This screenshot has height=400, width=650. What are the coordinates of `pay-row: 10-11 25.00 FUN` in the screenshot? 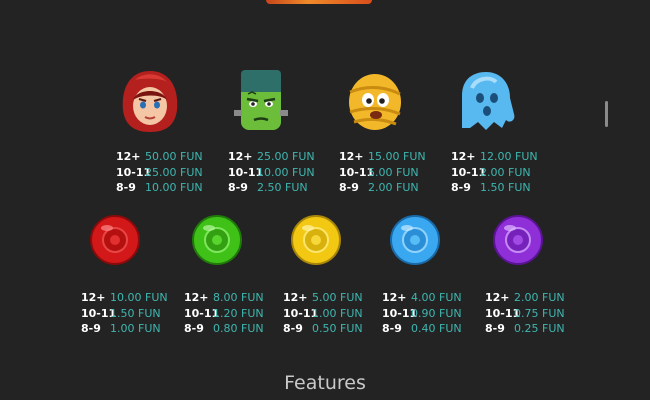 It's located at (159, 173).